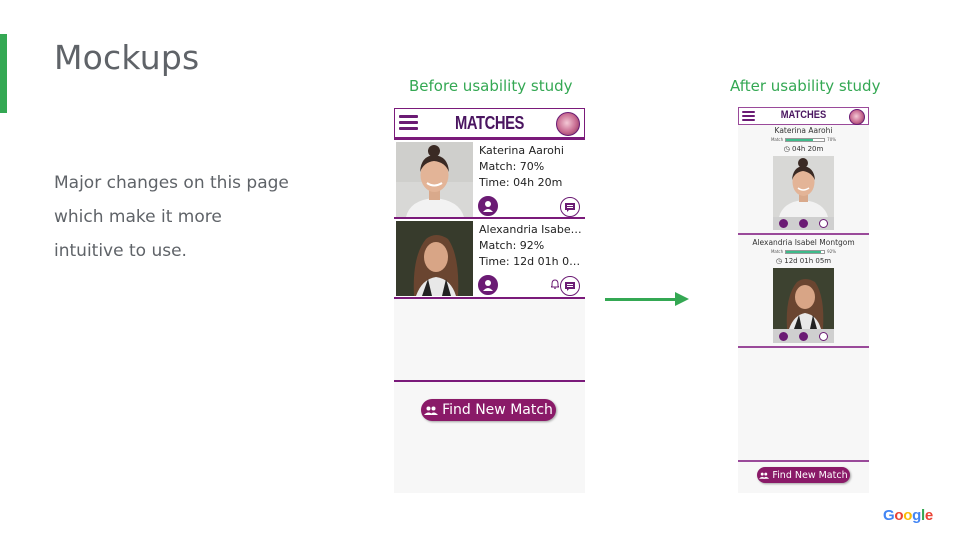 The height and width of the screenshot is (540, 960). Describe the element at coordinates (682, 299) in the screenshot. I see `arrow-head` at that location.